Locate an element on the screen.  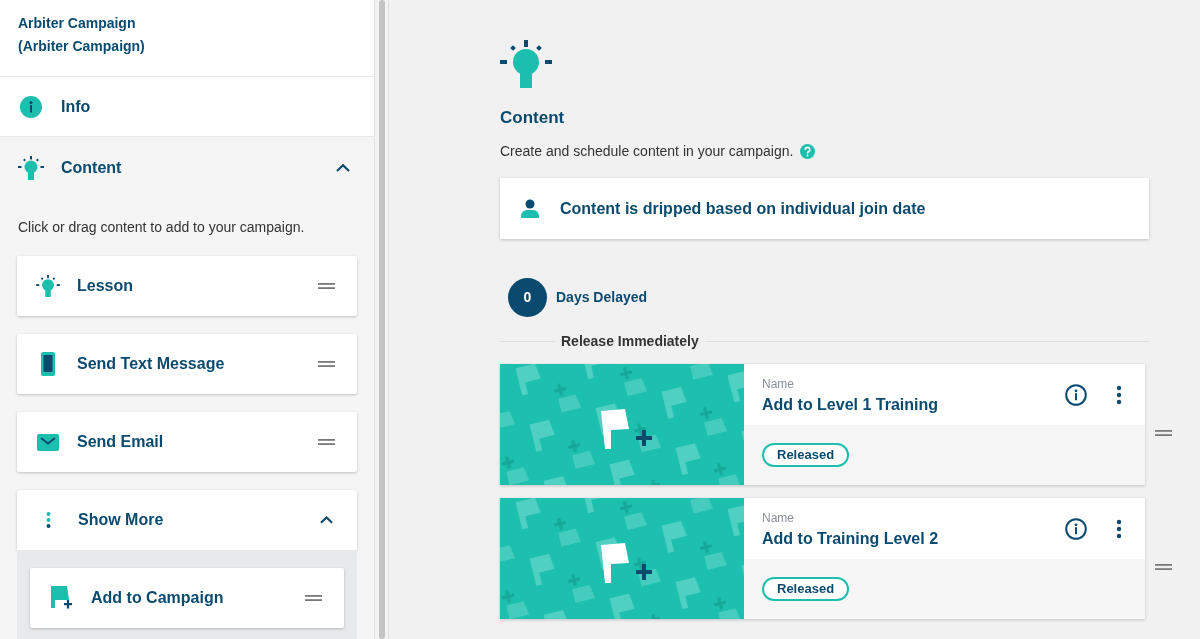
content-type-card: Lesson is located at coordinates (187, 286).